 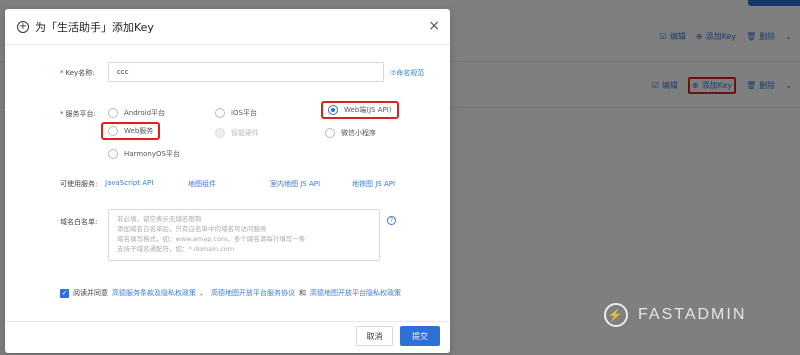 I want to click on privacy-policy-link: 高德地图开放平台隐私权政策, so click(x=355, y=293).